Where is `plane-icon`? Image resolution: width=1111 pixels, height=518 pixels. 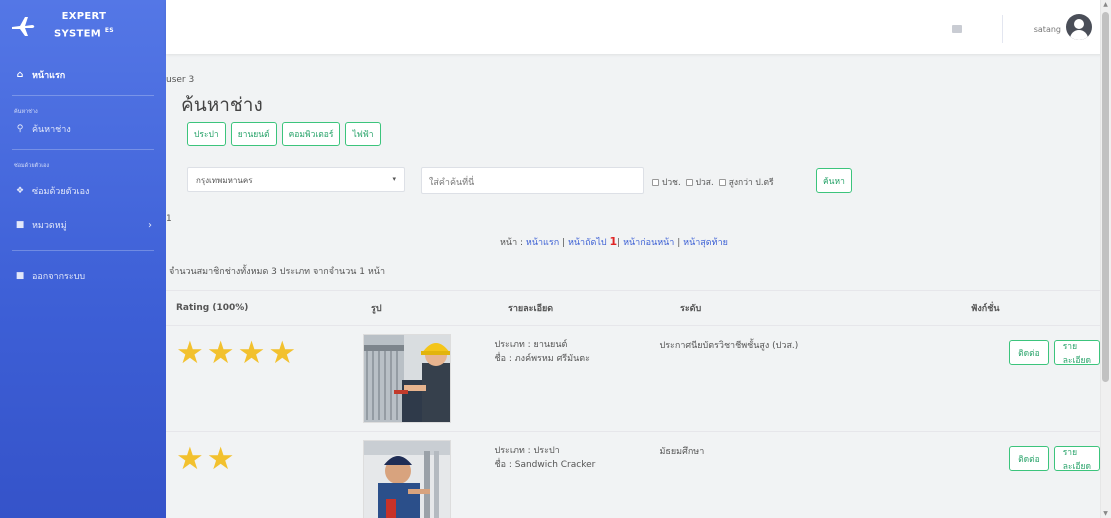
plane-icon is located at coordinates (23, 26).